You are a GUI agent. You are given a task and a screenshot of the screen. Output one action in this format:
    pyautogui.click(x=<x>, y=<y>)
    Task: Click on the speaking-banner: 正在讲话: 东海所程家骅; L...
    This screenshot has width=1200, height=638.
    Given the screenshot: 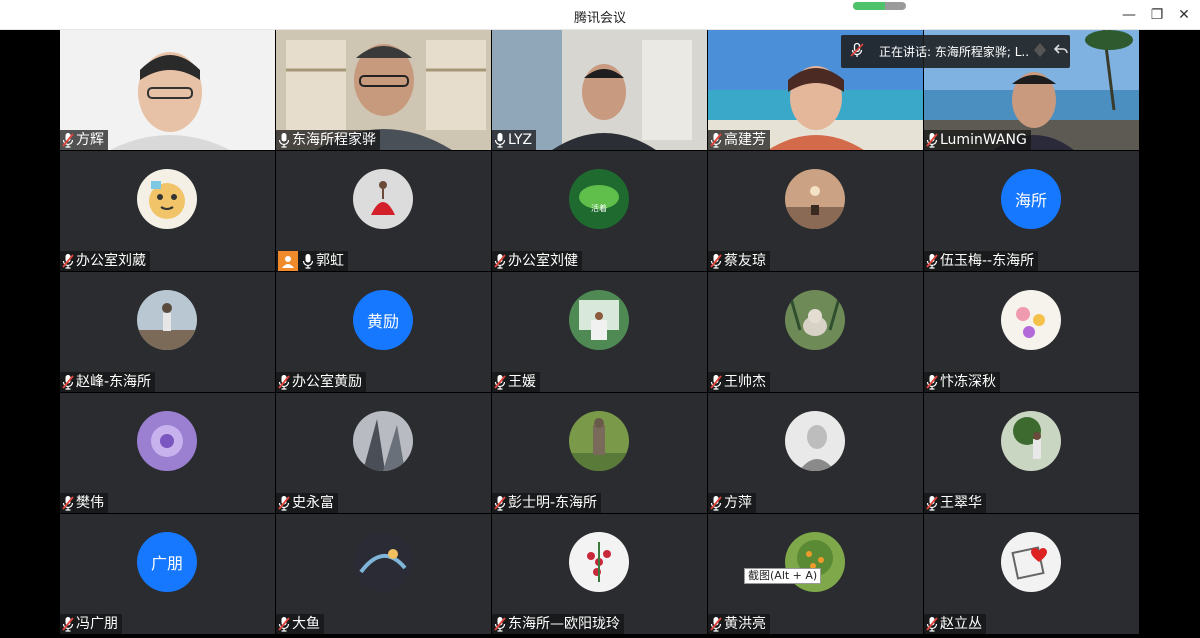 What is the action you would take?
    pyautogui.click(x=955, y=51)
    